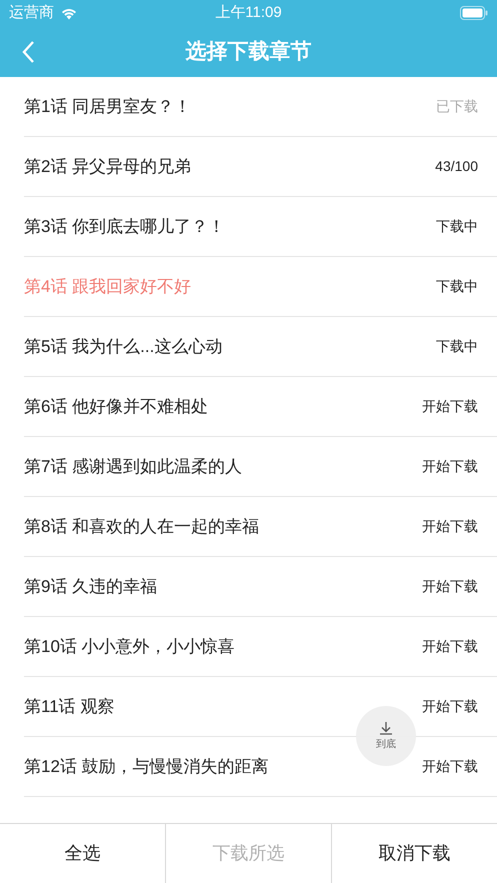 This screenshot has width=497, height=883. Describe the element at coordinates (414, 853) in the screenshot. I see `bottom-action-button: 取消下载` at that location.